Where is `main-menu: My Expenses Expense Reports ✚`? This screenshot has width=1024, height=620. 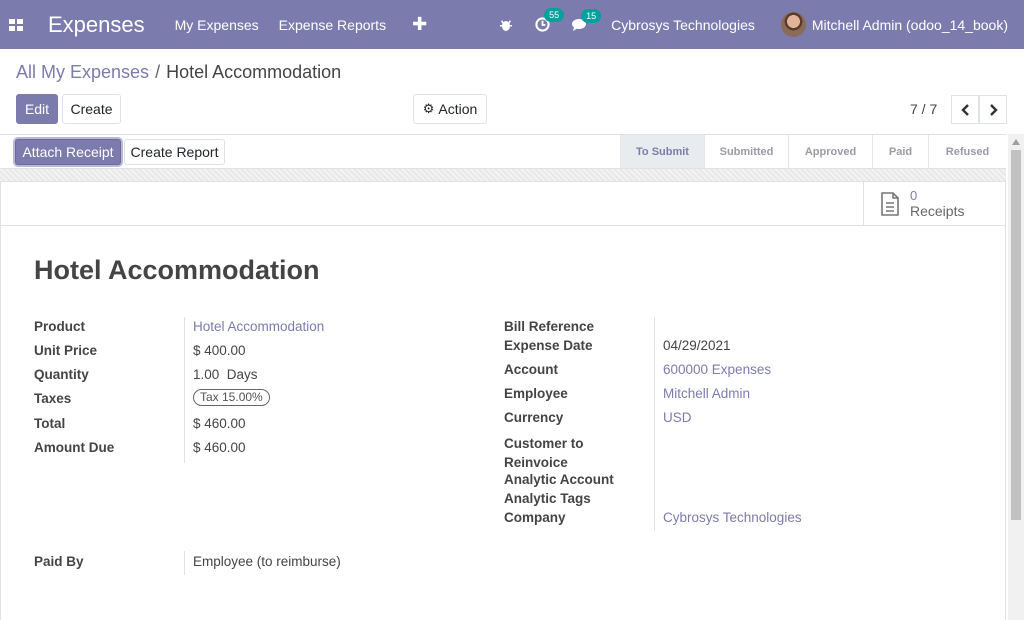 main-menu: My Expenses Expense Reports ✚ is located at coordinates (301, 24).